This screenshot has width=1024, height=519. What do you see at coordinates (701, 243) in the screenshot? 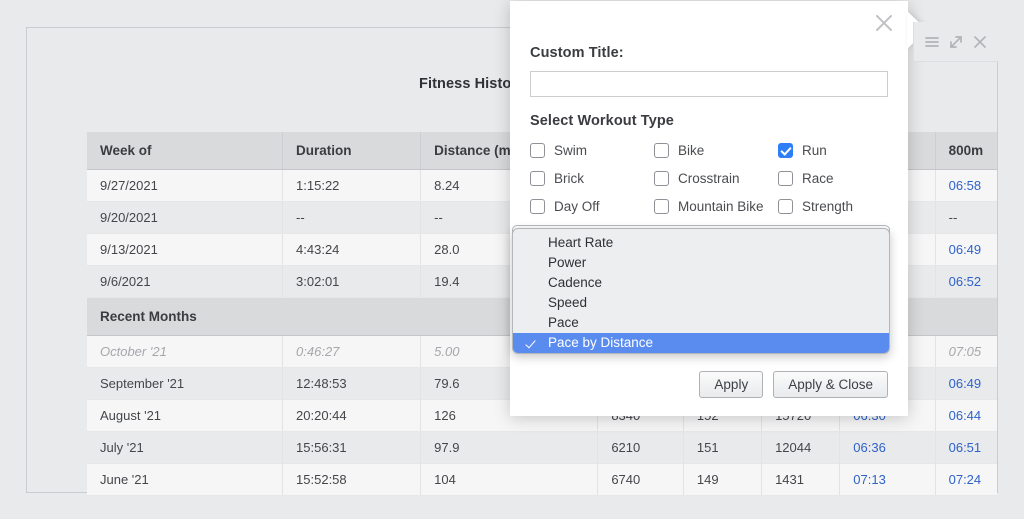
I see `dropdown-option: Heart Rate` at bounding box center [701, 243].